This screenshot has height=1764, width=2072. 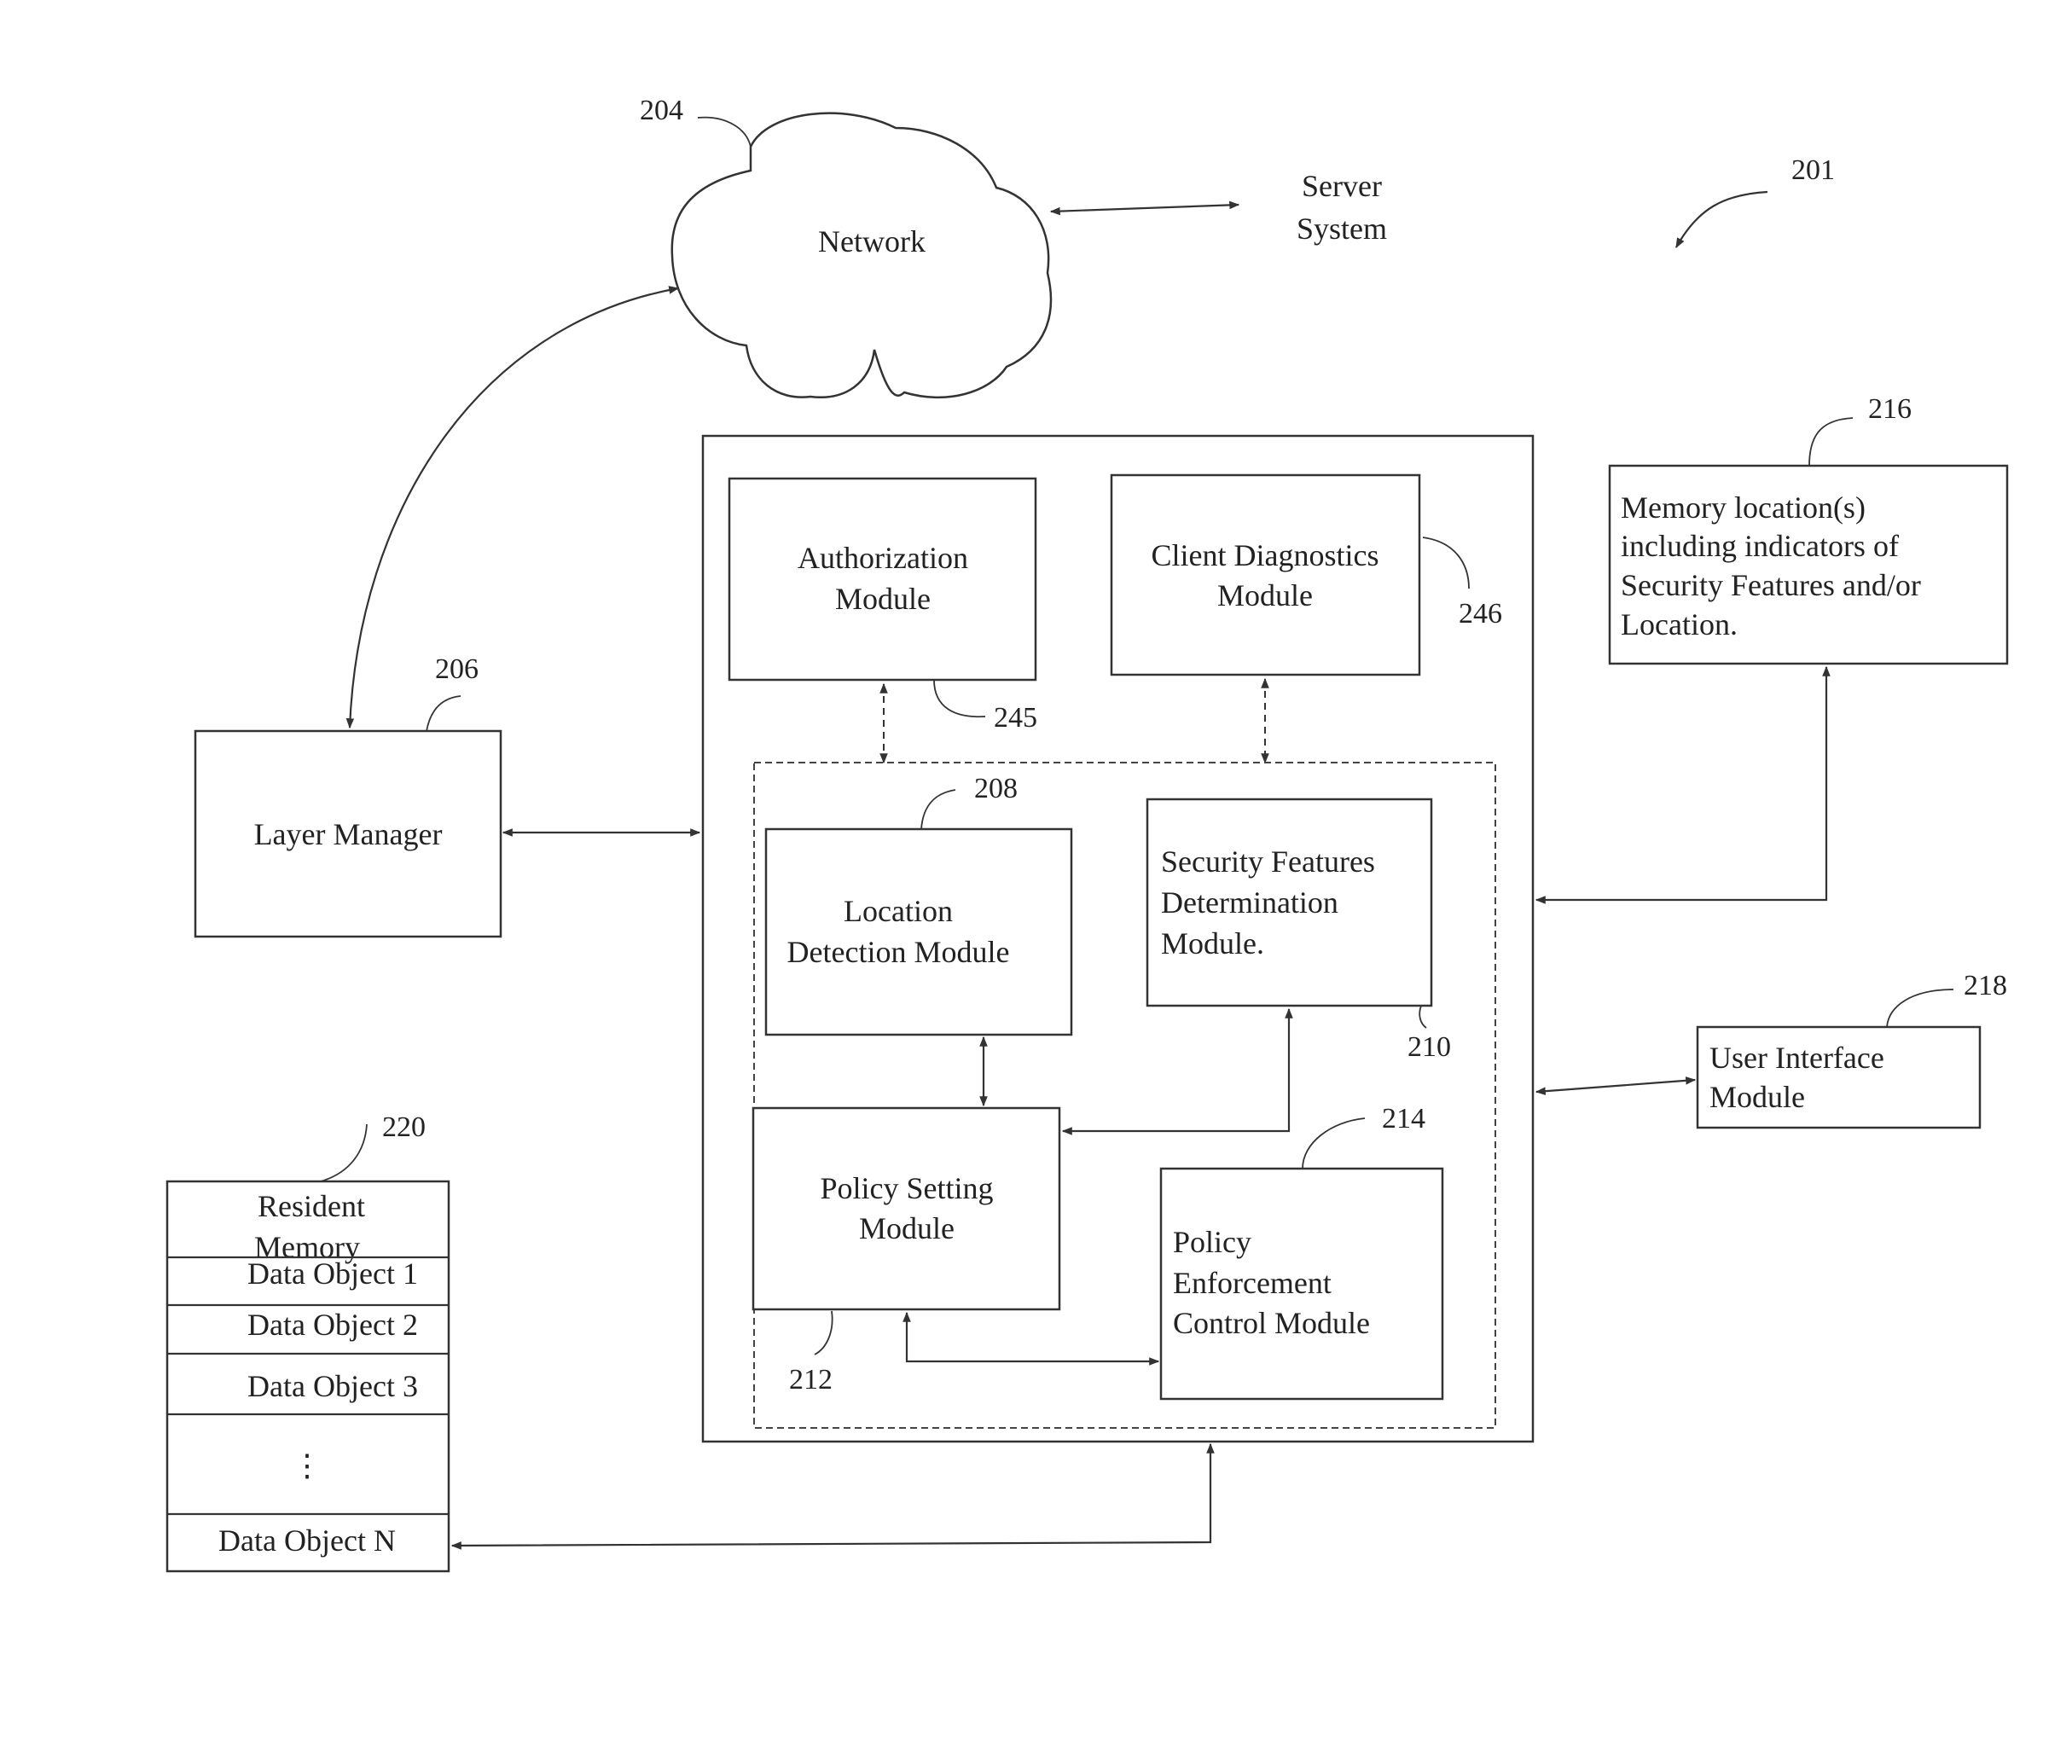 I want to click on policy-enforcement-line-2: Enforcement, so click(x=1252, y=1283).